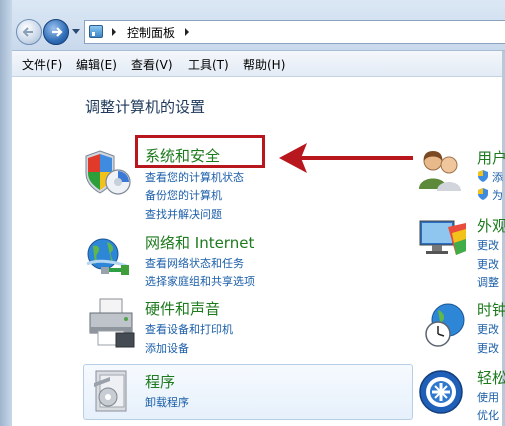  Describe the element at coordinates (488, 397) in the screenshot. I see `link-ease-use: 使用` at that location.